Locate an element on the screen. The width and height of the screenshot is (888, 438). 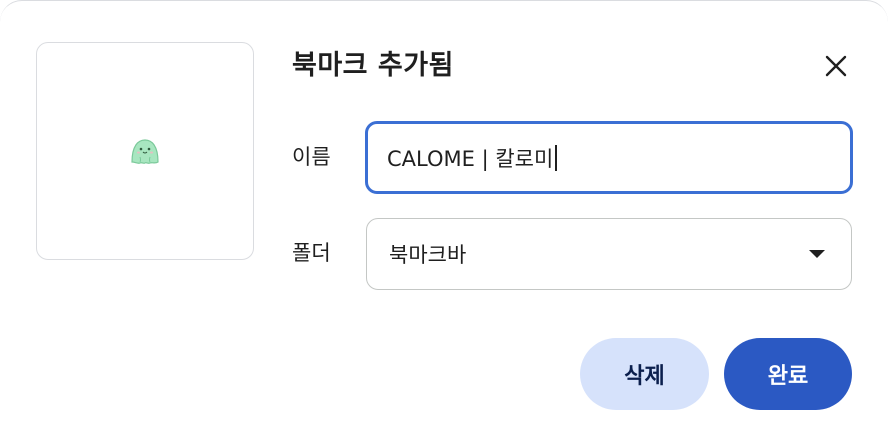
favicon-preview is located at coordinates (145, 151).